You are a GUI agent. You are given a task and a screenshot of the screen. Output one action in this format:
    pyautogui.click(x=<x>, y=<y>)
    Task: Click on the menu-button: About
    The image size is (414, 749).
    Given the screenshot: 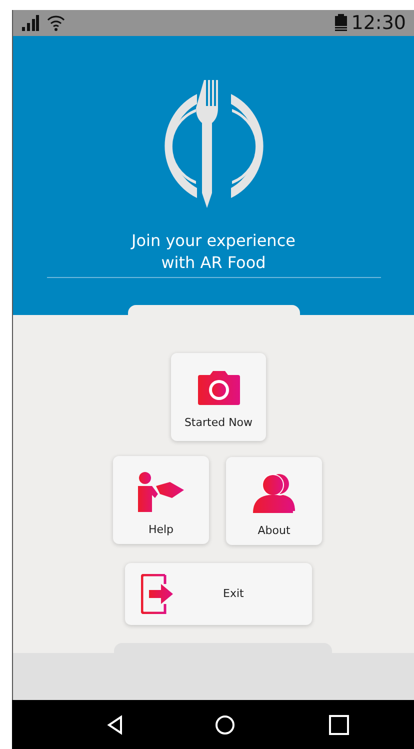 What is the action you would take?
    pyautogui.click(x=274, y=501)
    